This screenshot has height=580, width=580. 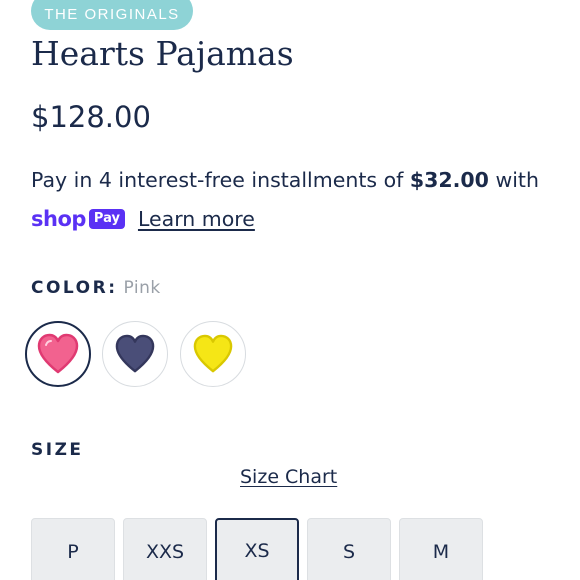 I want to click on size-chart-link: Size Chart, so click(x=288, y=477).